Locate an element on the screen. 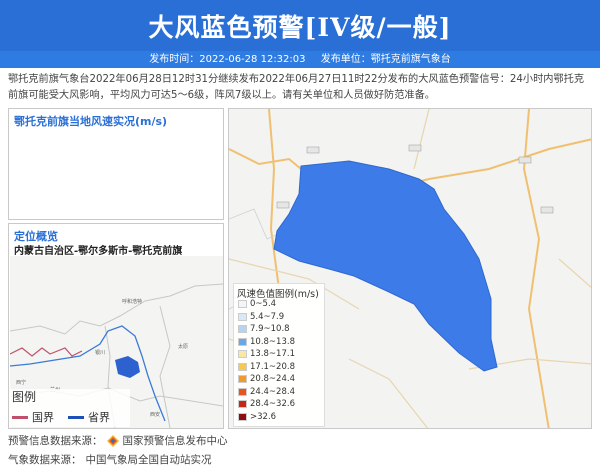  map-label-taiyuan: 太原 is located at coordinates (183, 346).